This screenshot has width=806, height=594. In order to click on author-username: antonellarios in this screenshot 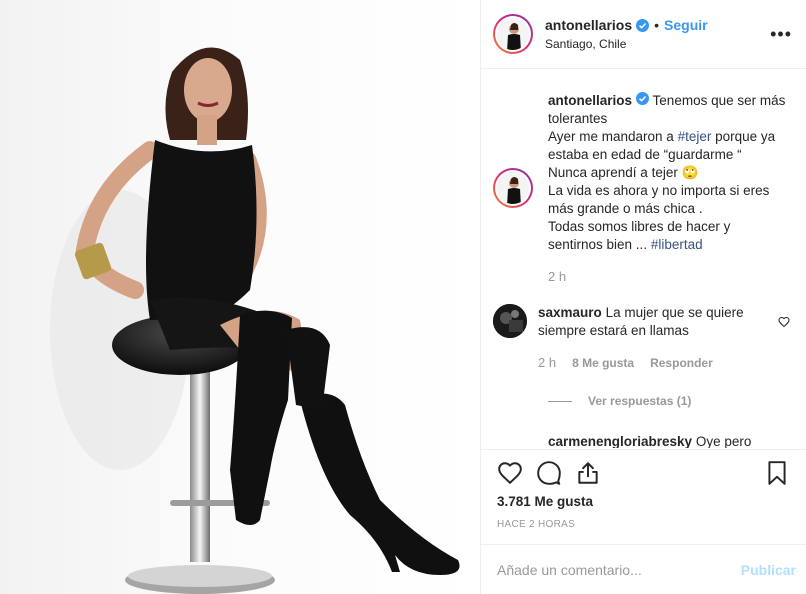, I will do `click(588, 25)`.